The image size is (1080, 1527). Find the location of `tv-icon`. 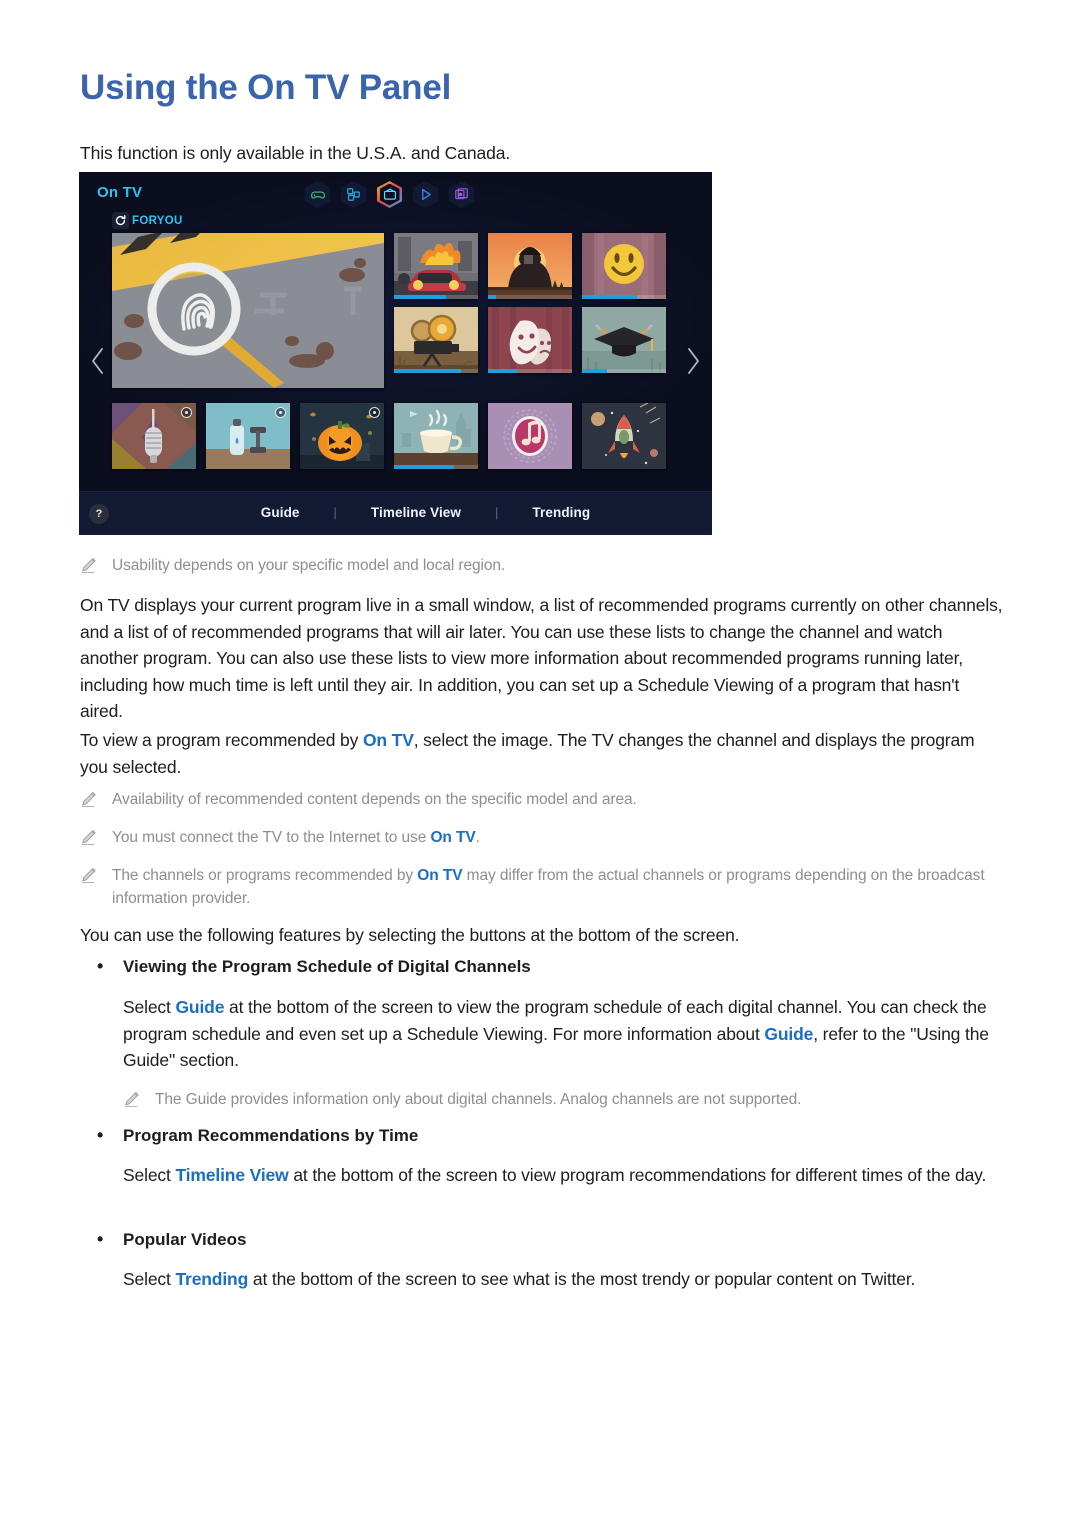

tv-icon is located at coordinates (389, 194).